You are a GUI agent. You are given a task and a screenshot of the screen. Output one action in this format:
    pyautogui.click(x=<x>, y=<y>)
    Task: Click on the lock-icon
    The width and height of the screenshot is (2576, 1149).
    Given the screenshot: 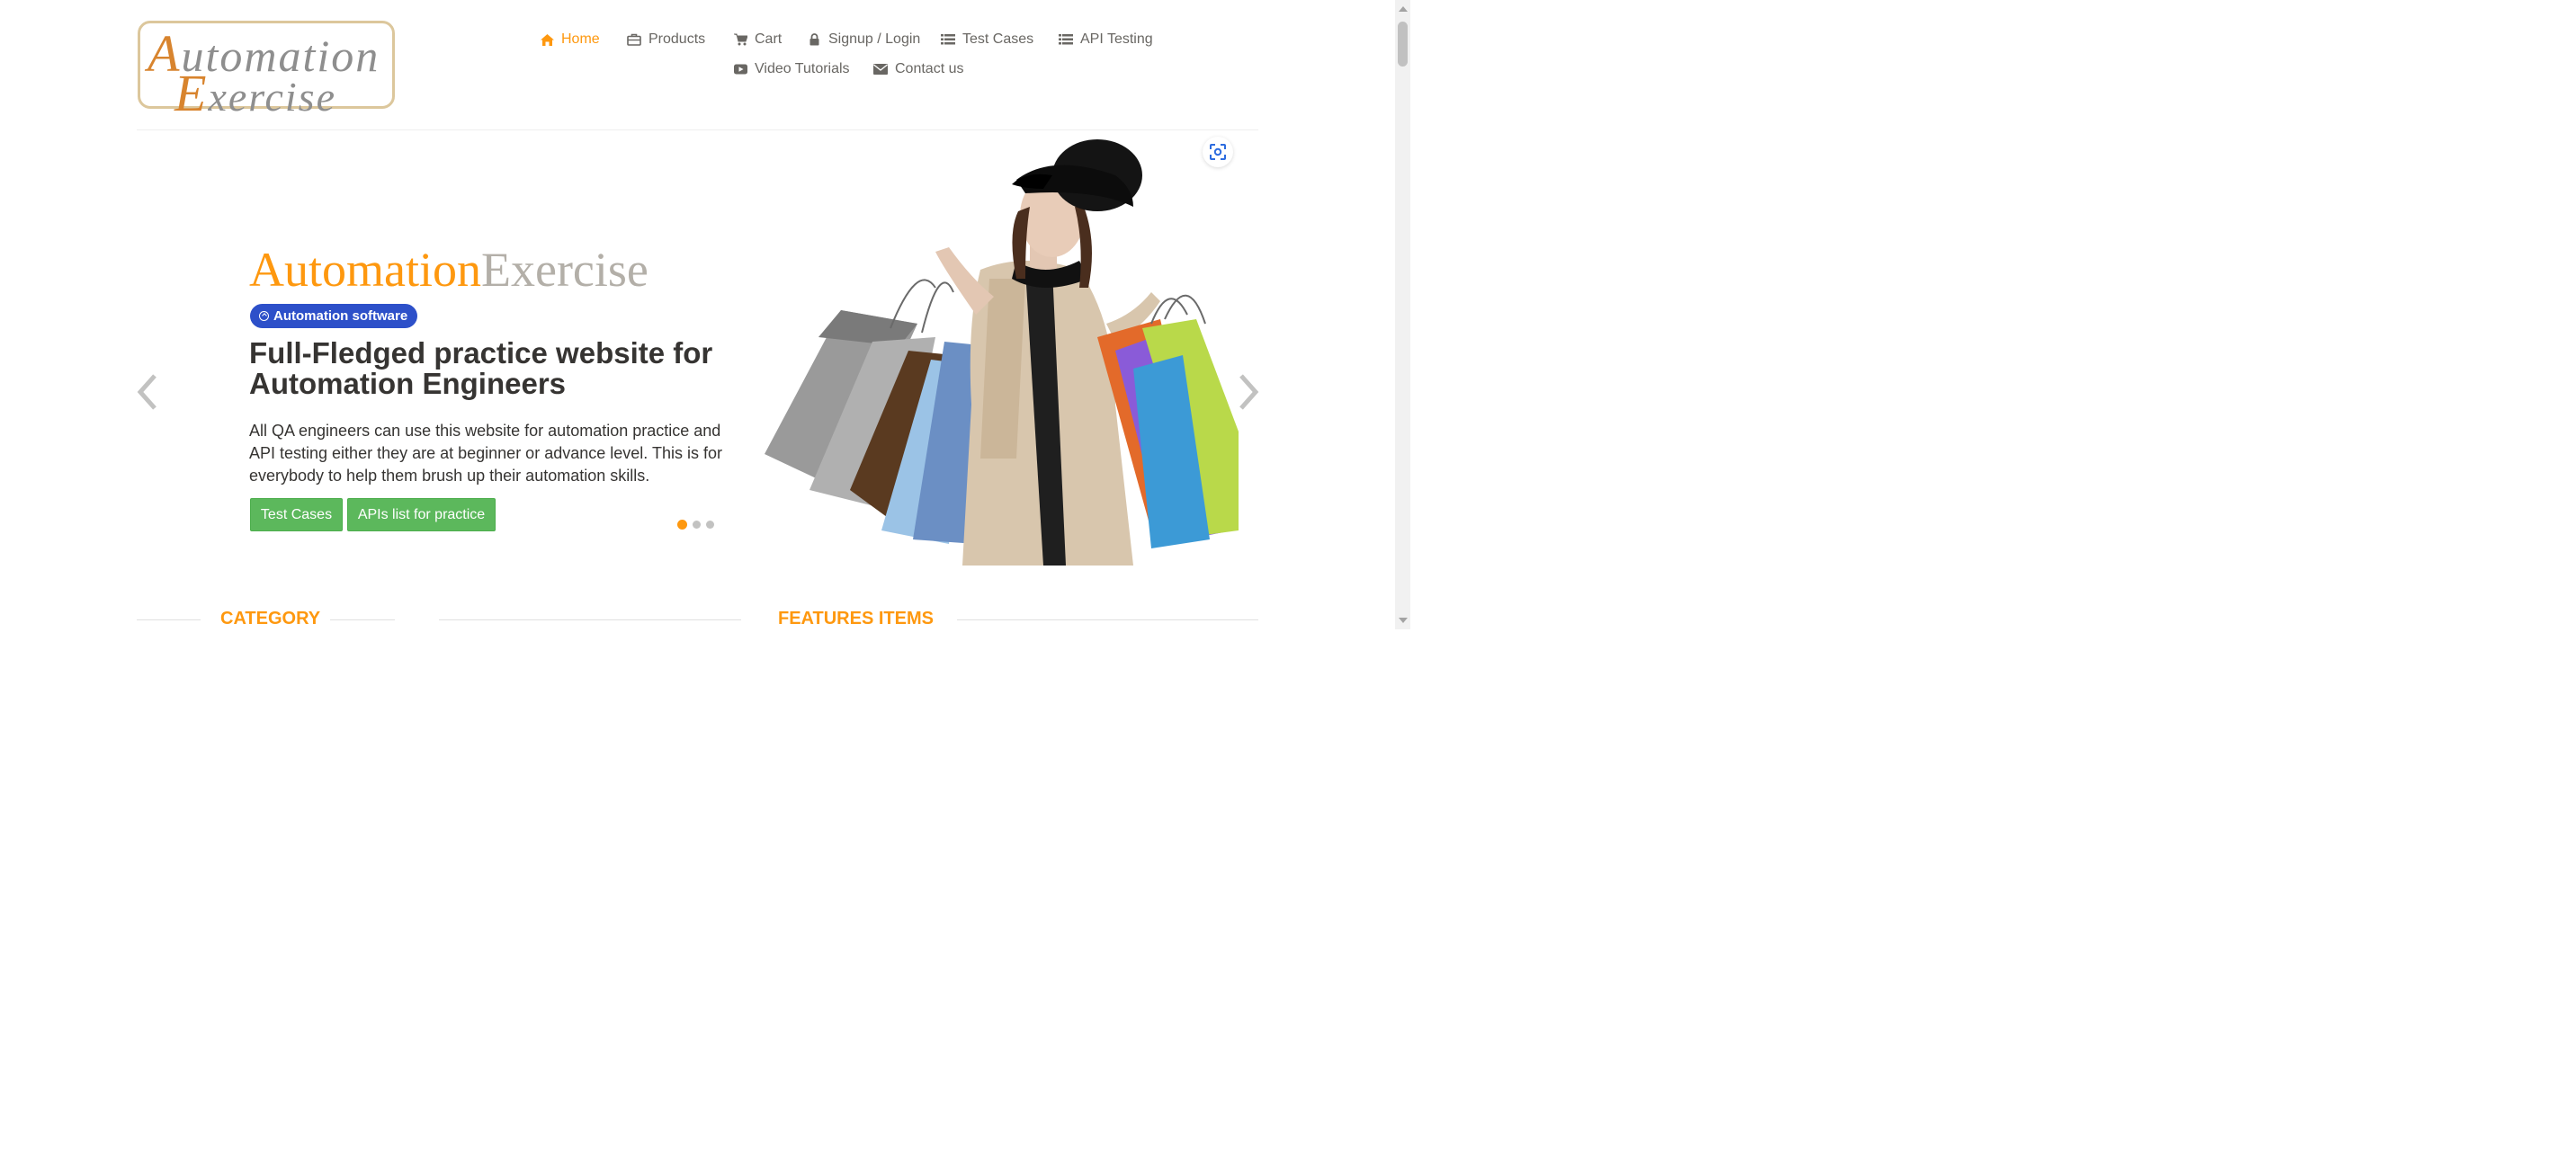 What is the action you would take?
    pyautogui.click(x=814, y=39)
    